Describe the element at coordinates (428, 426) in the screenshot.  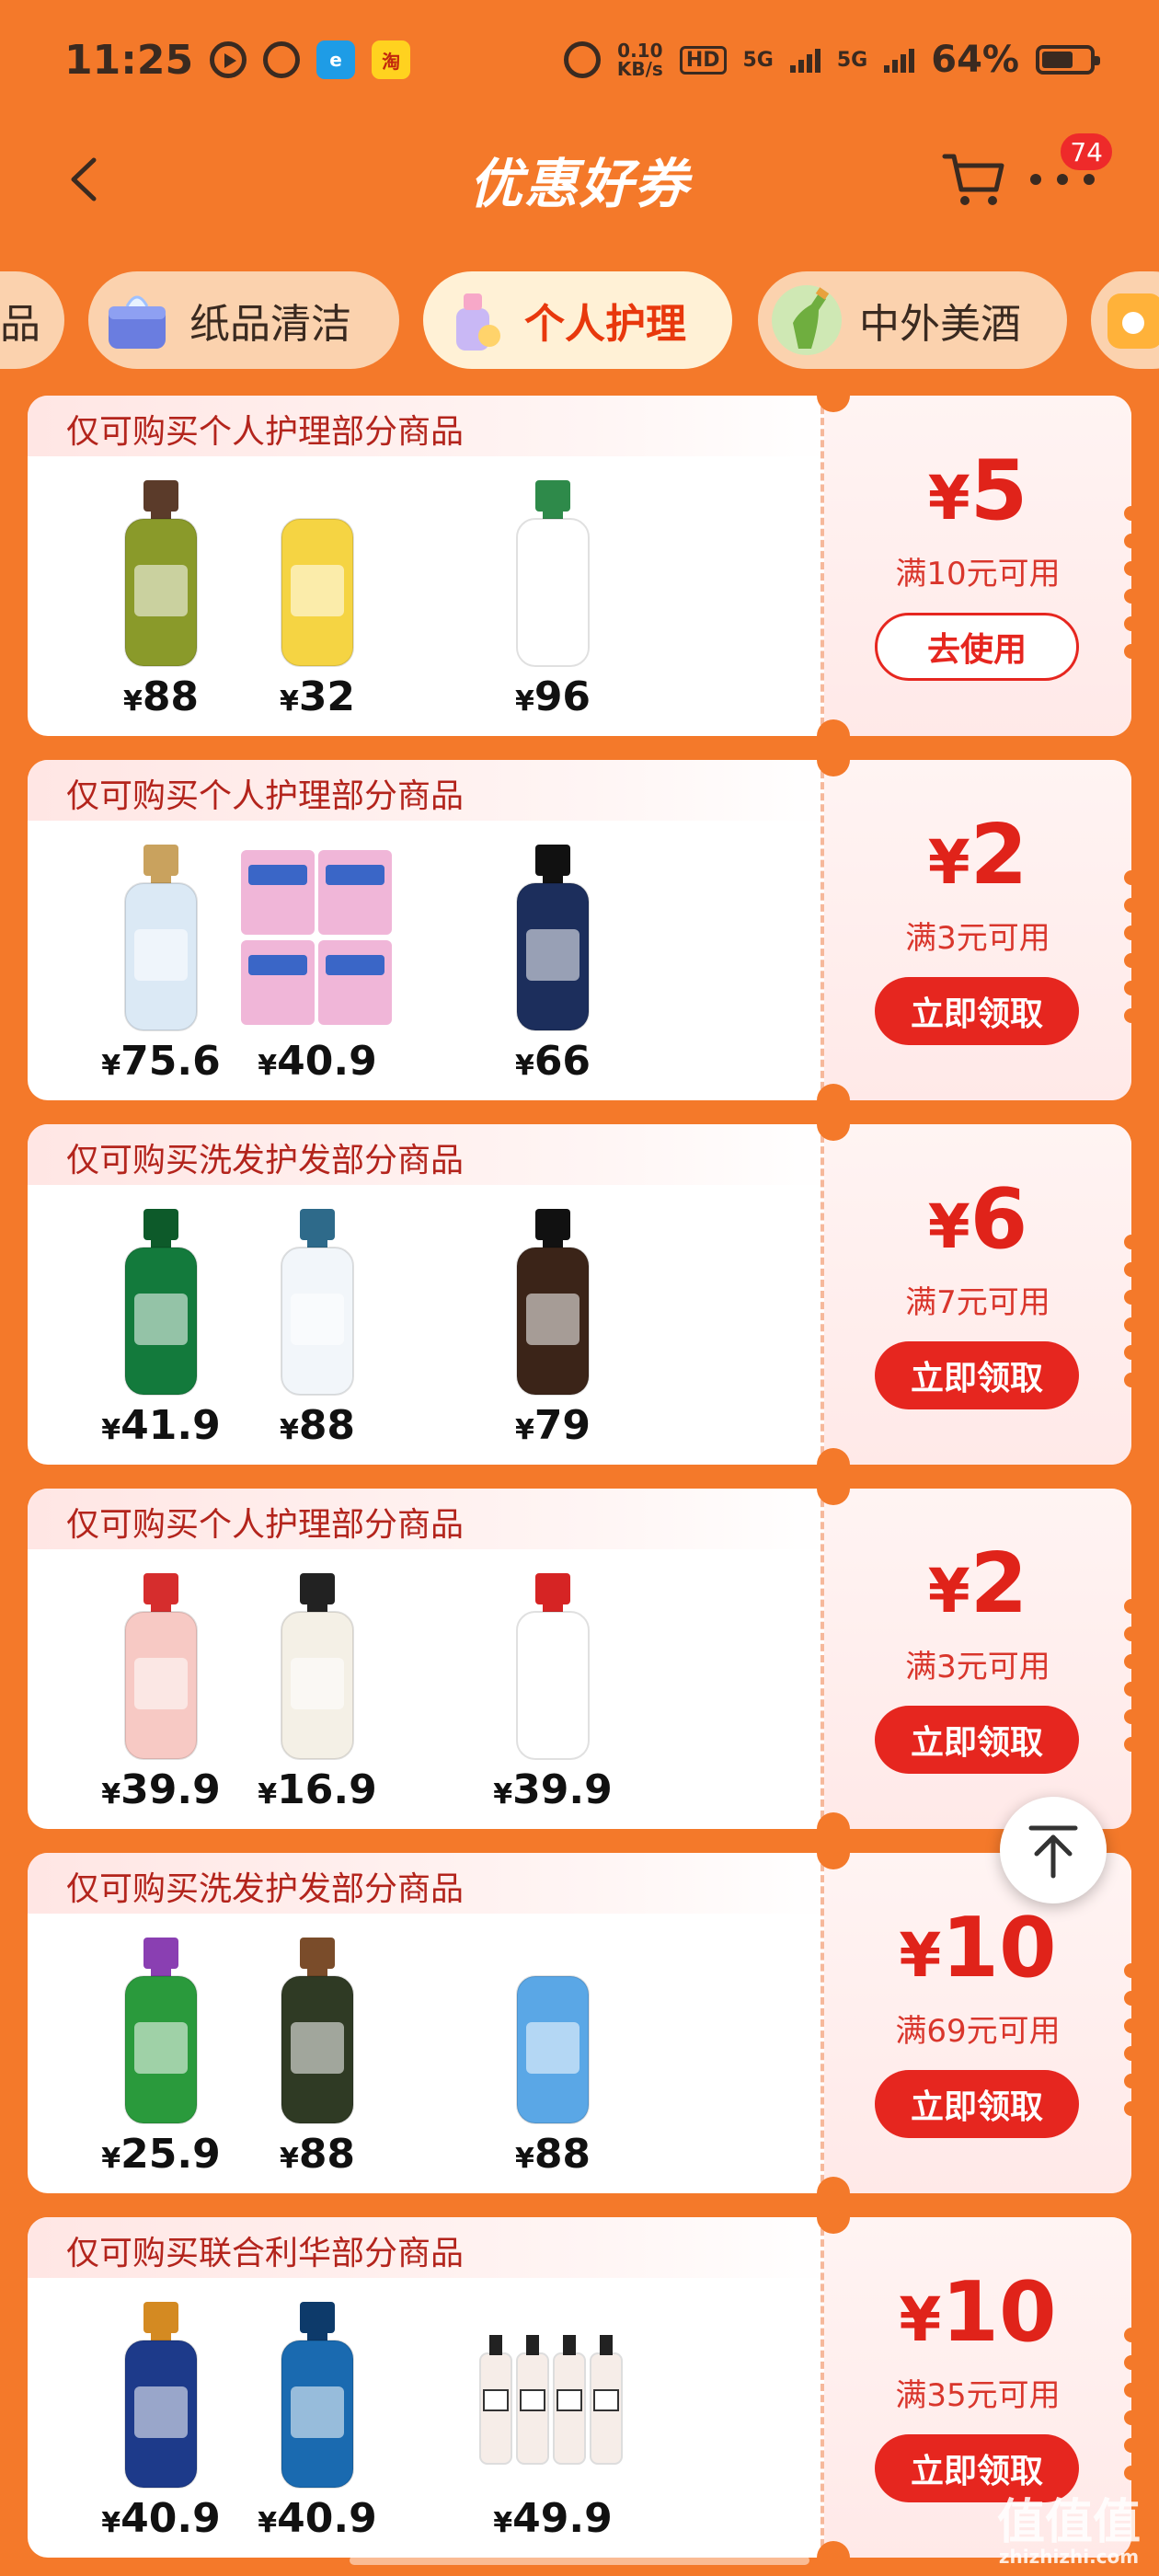
I see `coupon-scope-title: 仅可购买个人护理部分商品` at that location.